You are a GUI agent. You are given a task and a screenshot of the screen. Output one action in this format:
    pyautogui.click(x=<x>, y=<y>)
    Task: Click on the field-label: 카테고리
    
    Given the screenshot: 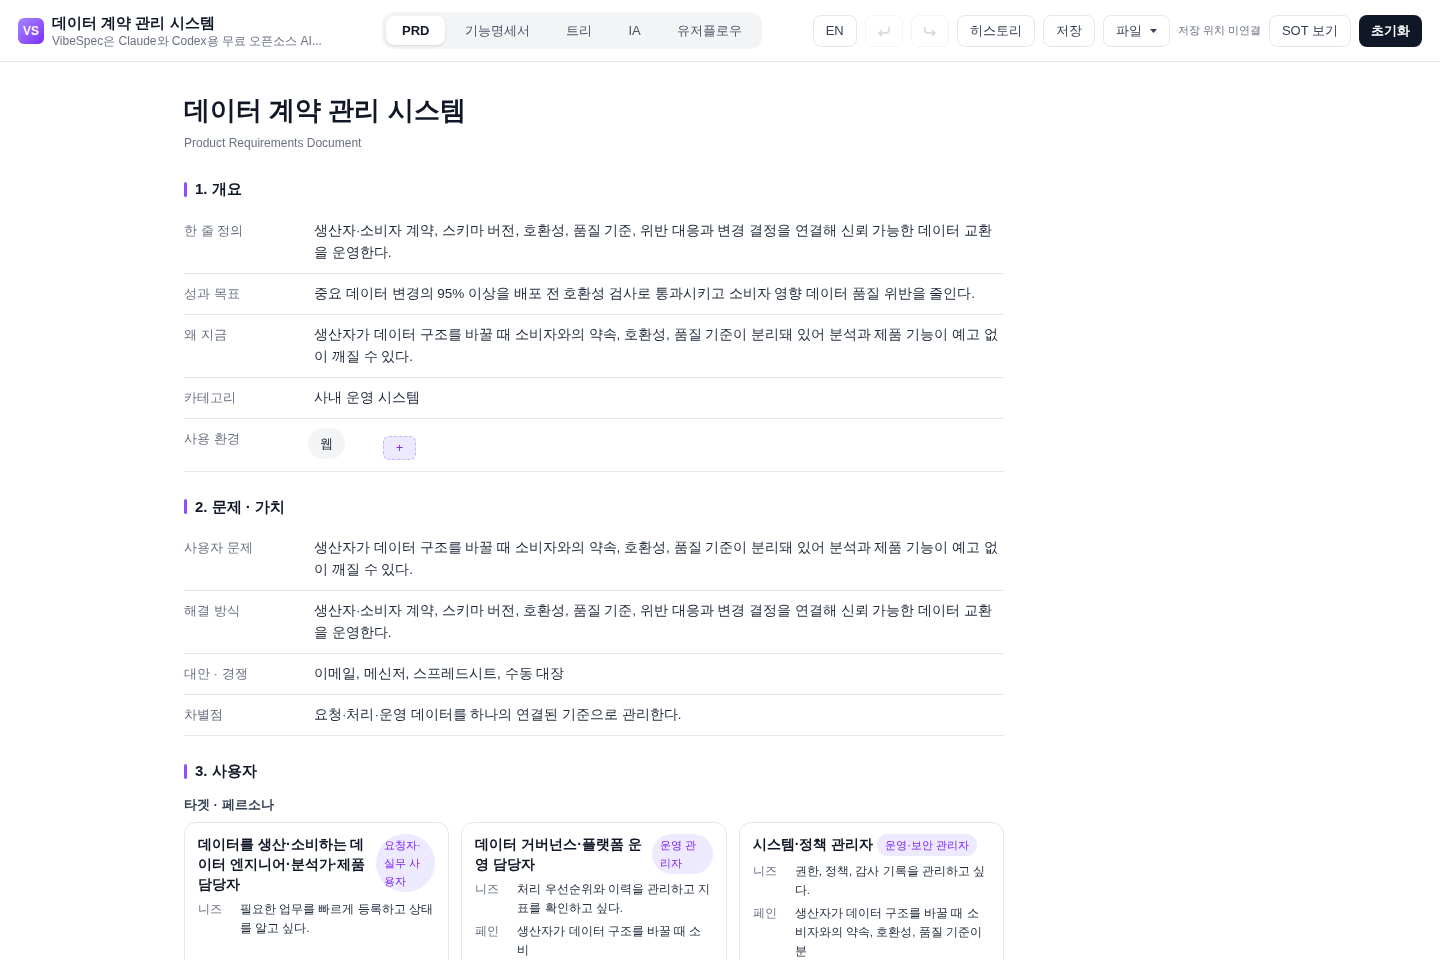 What is the action you would take?
    pyautogui.click(x=210, y=397)
    